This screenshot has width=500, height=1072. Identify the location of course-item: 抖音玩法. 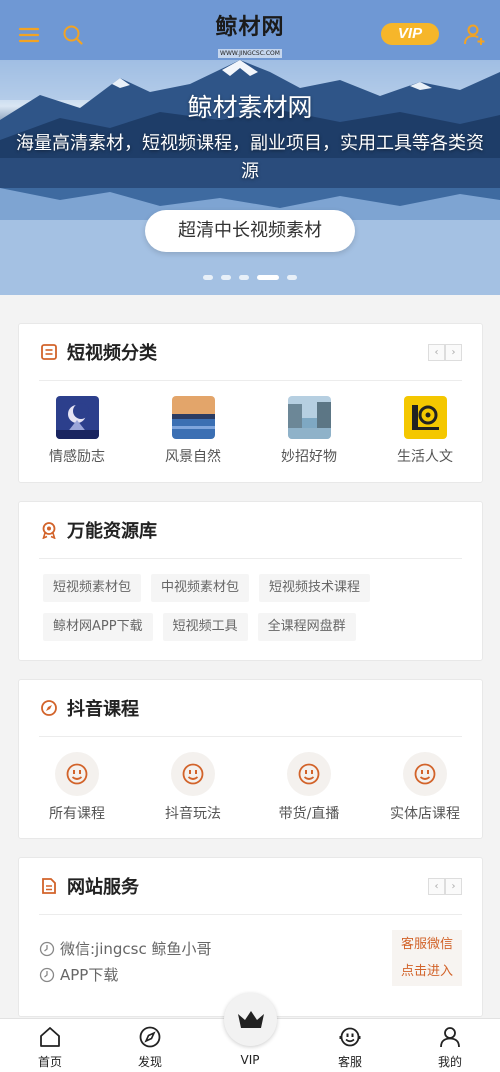
(193, 787).